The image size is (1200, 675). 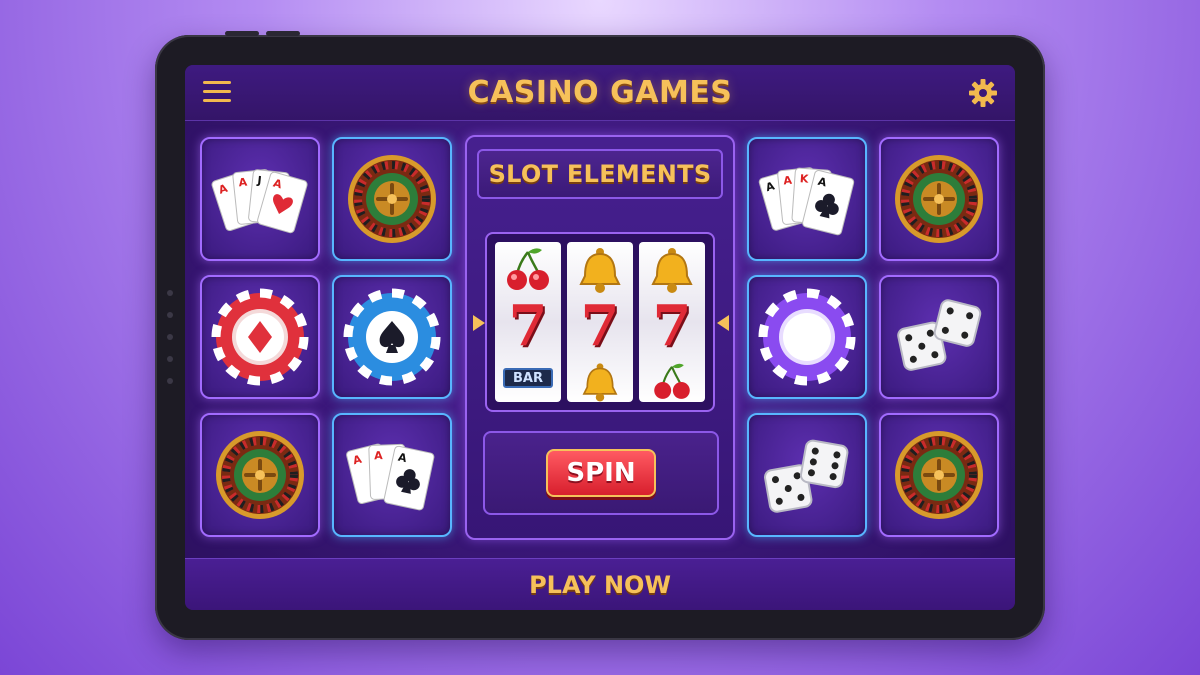 I want to click on tile-playing-cards: A A K A, so click(x=807, y=199).